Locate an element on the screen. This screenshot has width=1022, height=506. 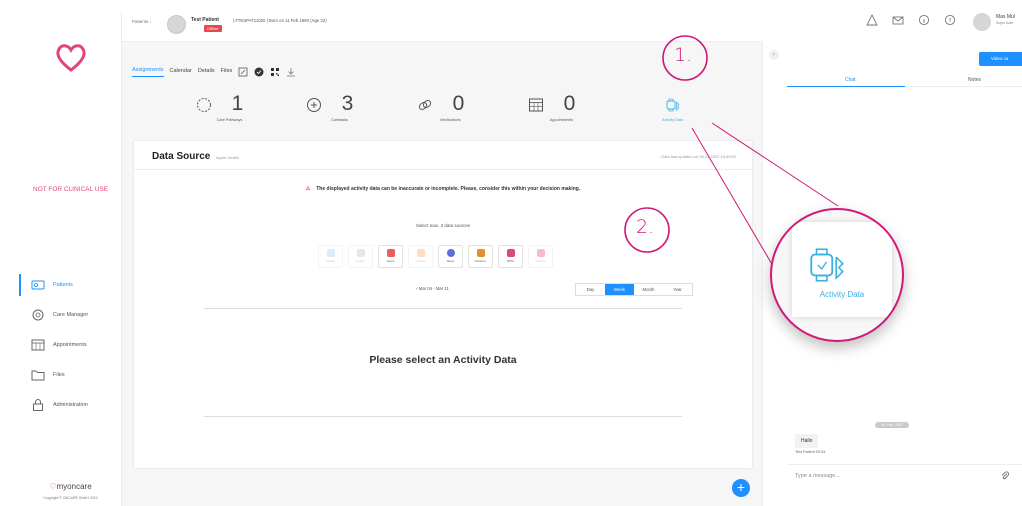
sleep-icon is located at coordinates (450, 253).